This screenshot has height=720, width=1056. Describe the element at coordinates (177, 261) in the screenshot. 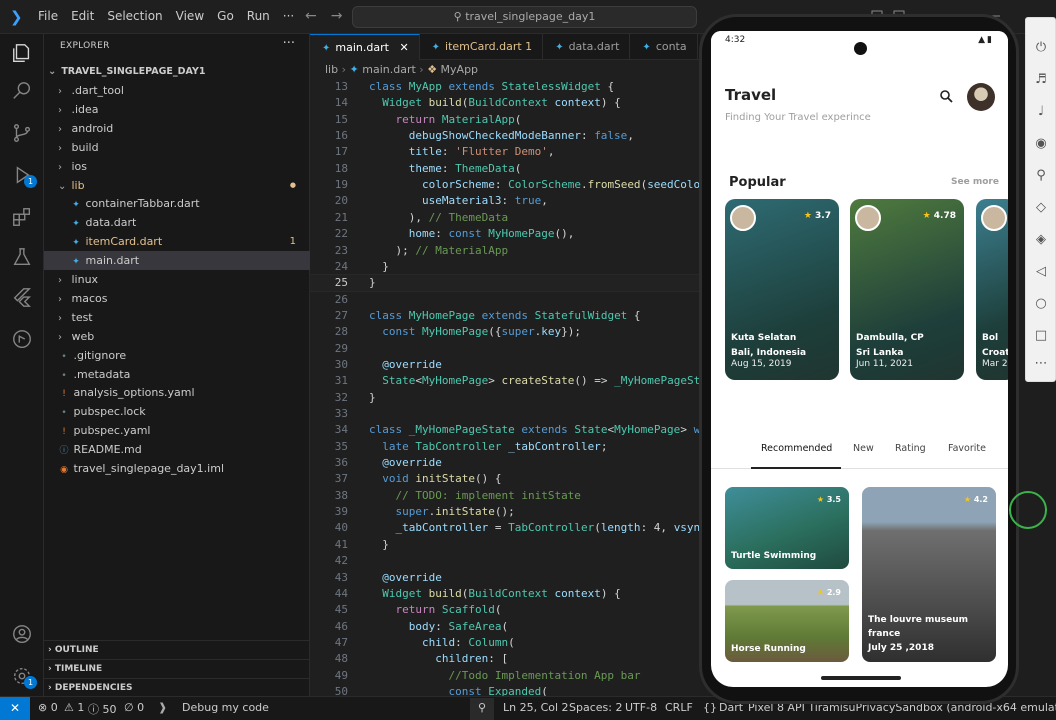

I see `tree-file: ✦ main.dart` at that location.